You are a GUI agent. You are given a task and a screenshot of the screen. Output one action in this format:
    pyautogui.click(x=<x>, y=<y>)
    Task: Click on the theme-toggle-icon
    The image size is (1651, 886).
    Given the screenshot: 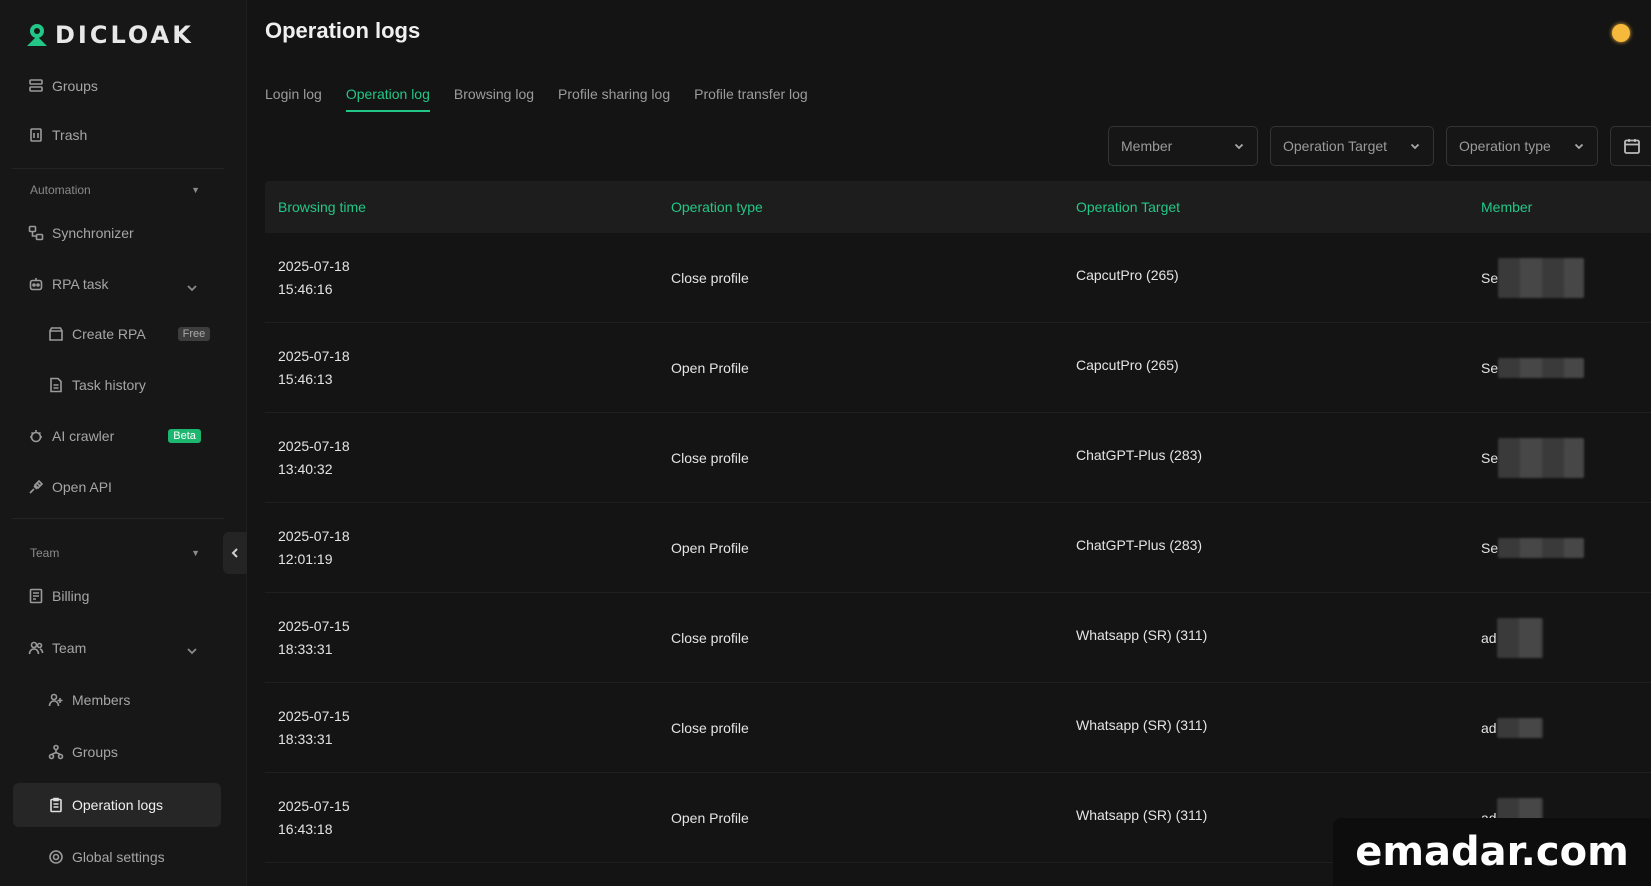 What is the action you would take?
    pyautogui.click(x=1621, y=33)
    